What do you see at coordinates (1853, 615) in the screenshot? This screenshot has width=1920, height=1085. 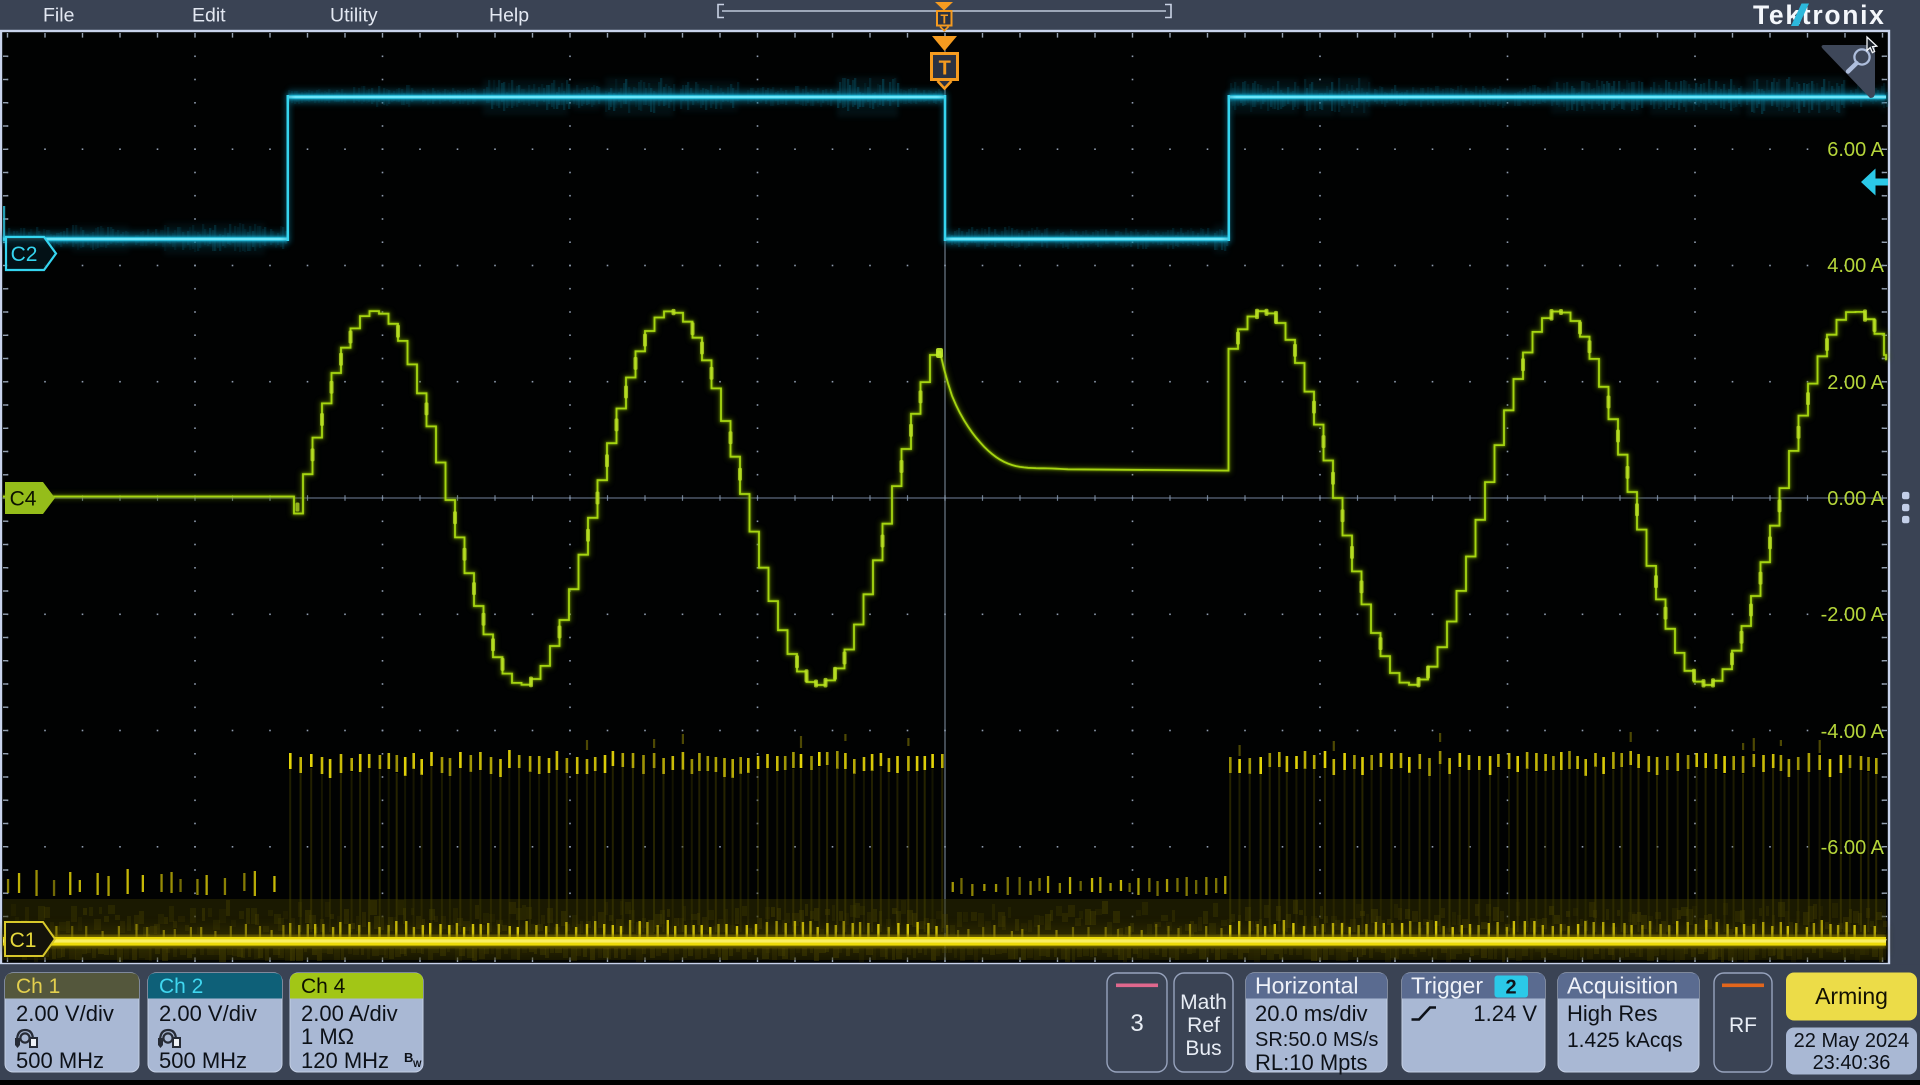 I see `svg-text: -2.00 A` at bounding box center [1853, 615].